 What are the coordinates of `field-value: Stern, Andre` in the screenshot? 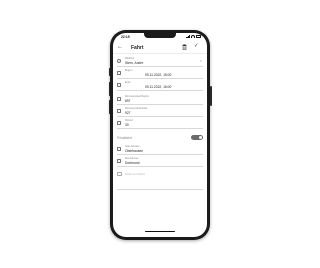 It's located at (134, 62).